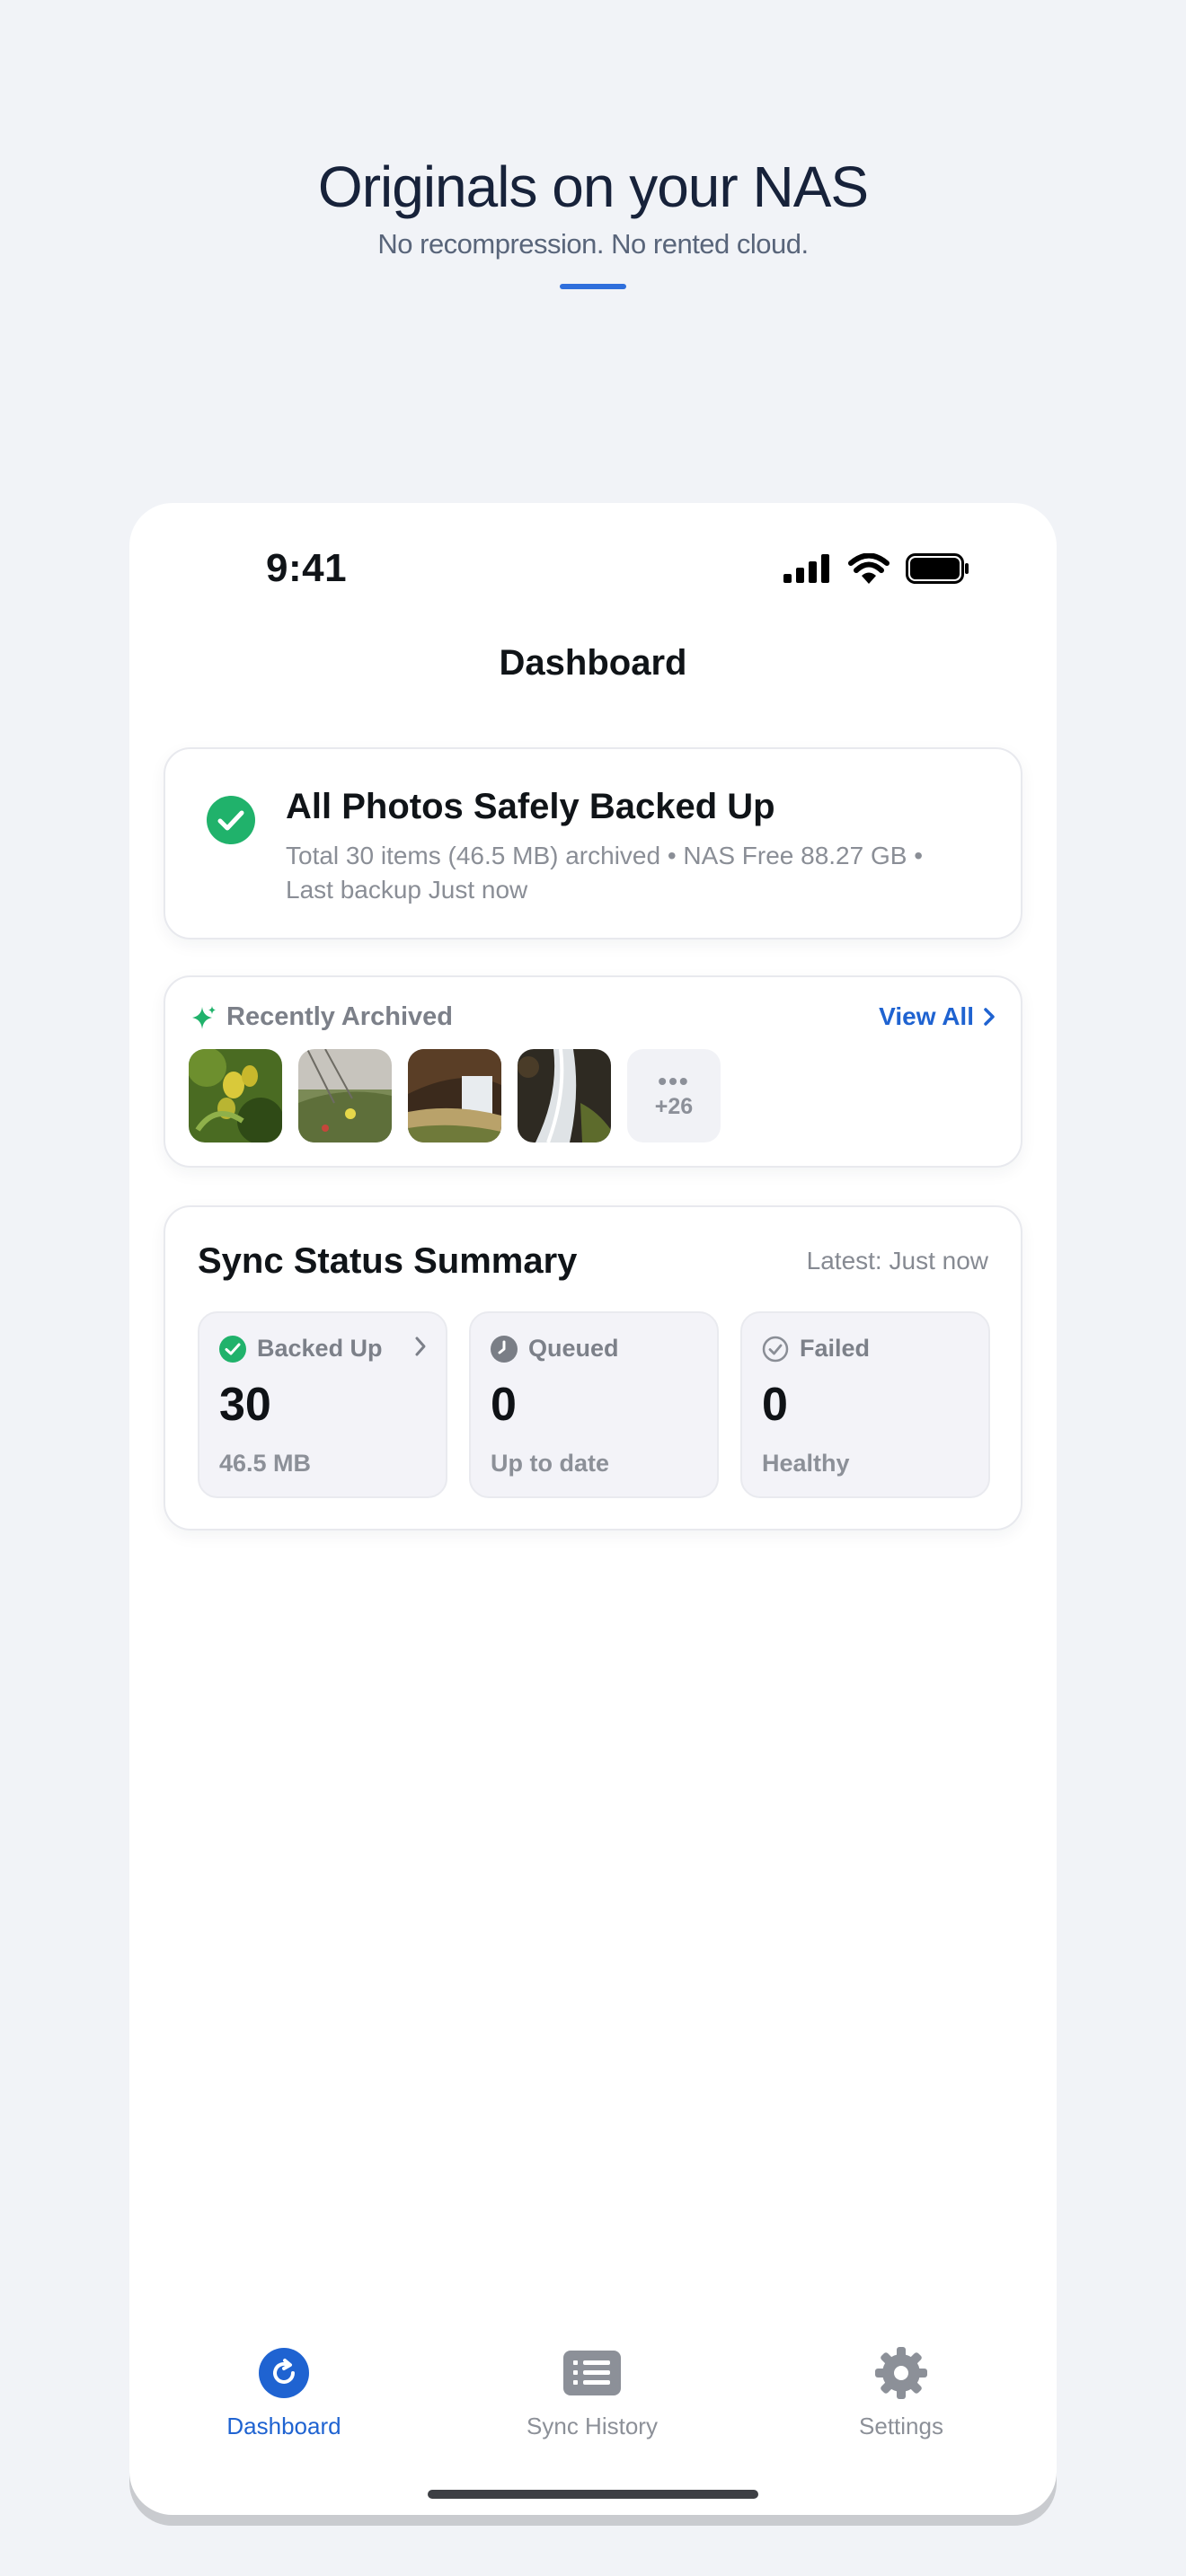 The image size is (1186, 2576). Describe the element at coordinates (593, 244) in the screenshot. I see `hero-subtitle: No recompression. No rented cloud.` at that location.